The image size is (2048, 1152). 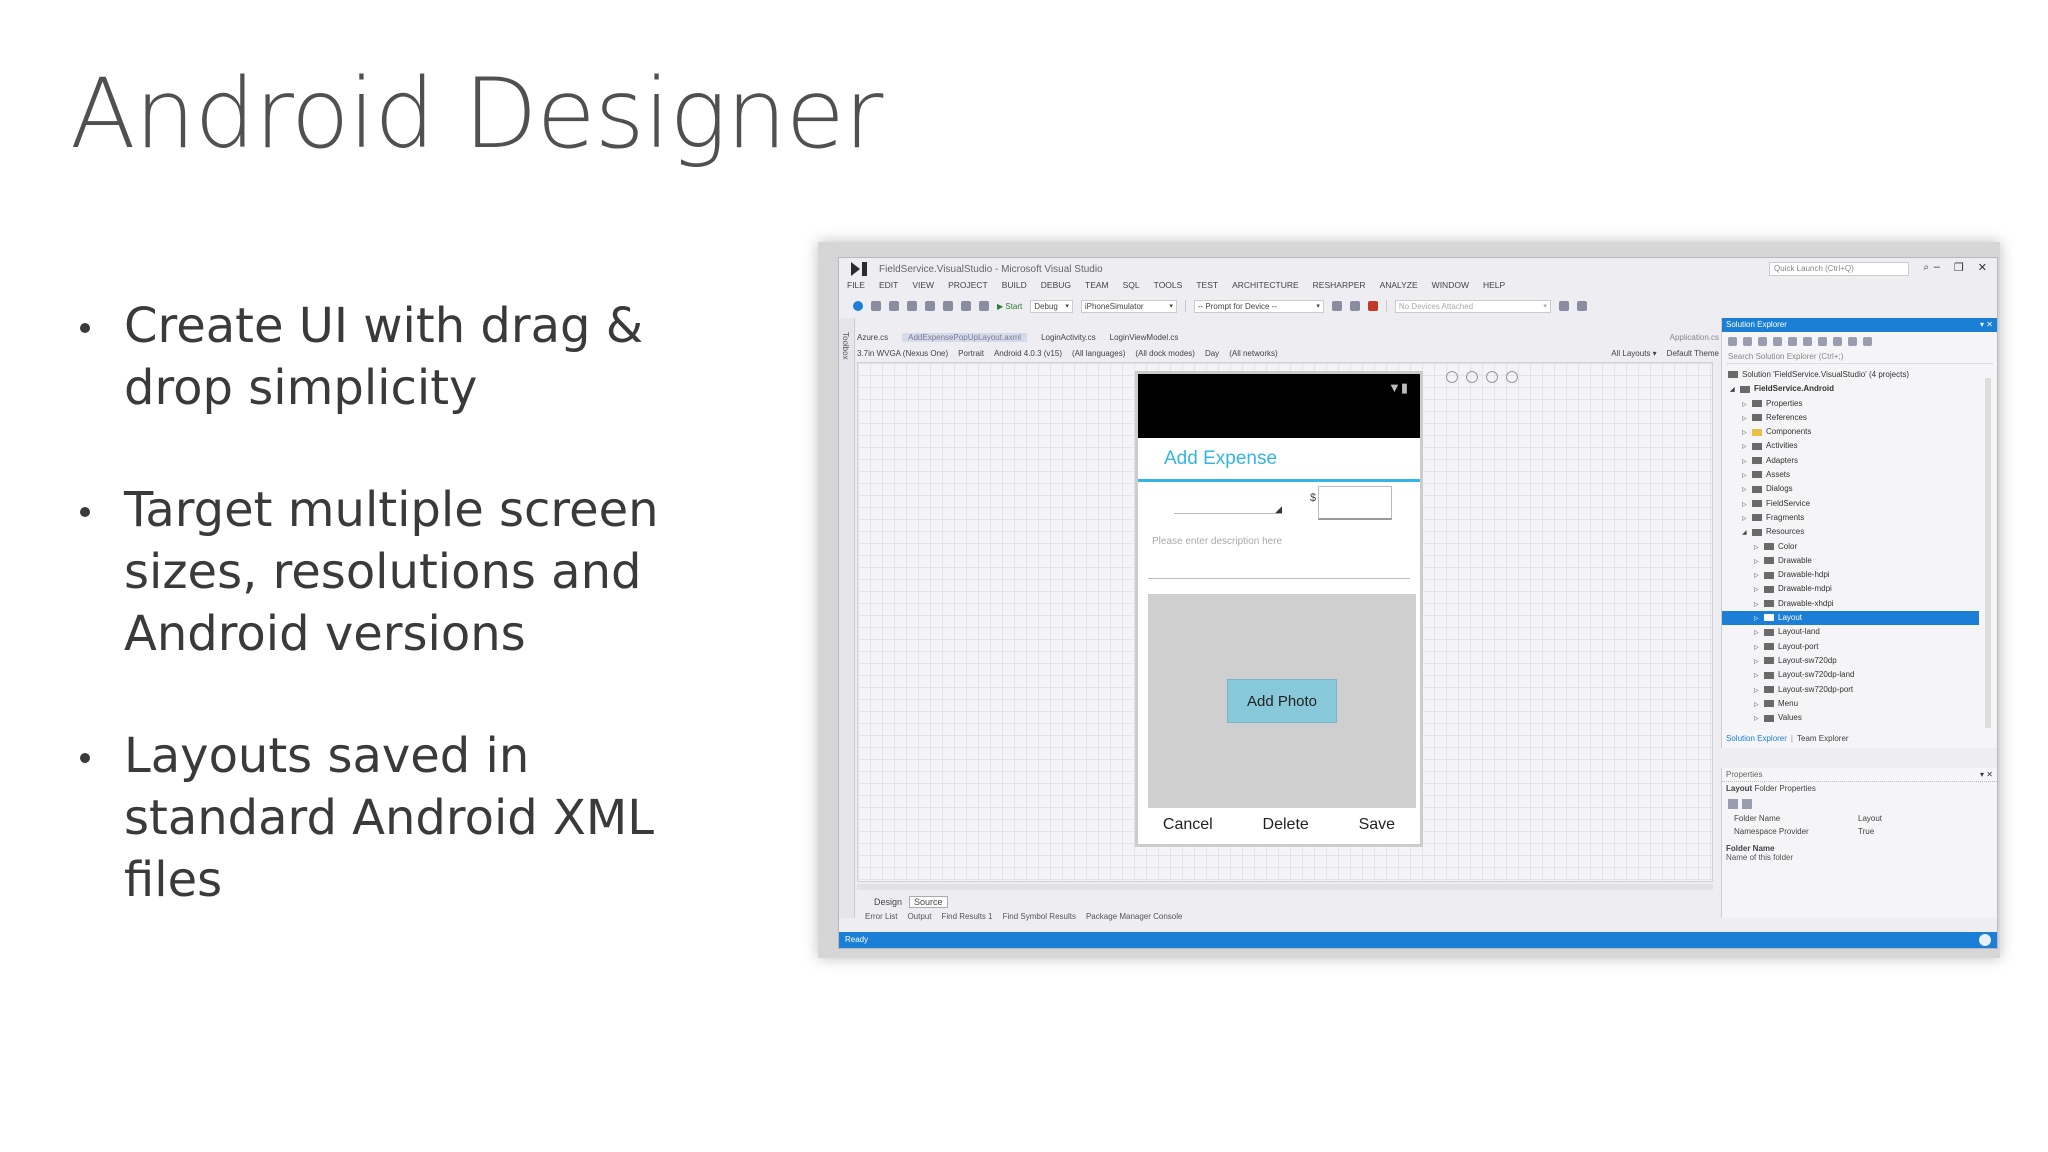 I want to click on tab-application: Application.cs, so click(x=1694, y=337).